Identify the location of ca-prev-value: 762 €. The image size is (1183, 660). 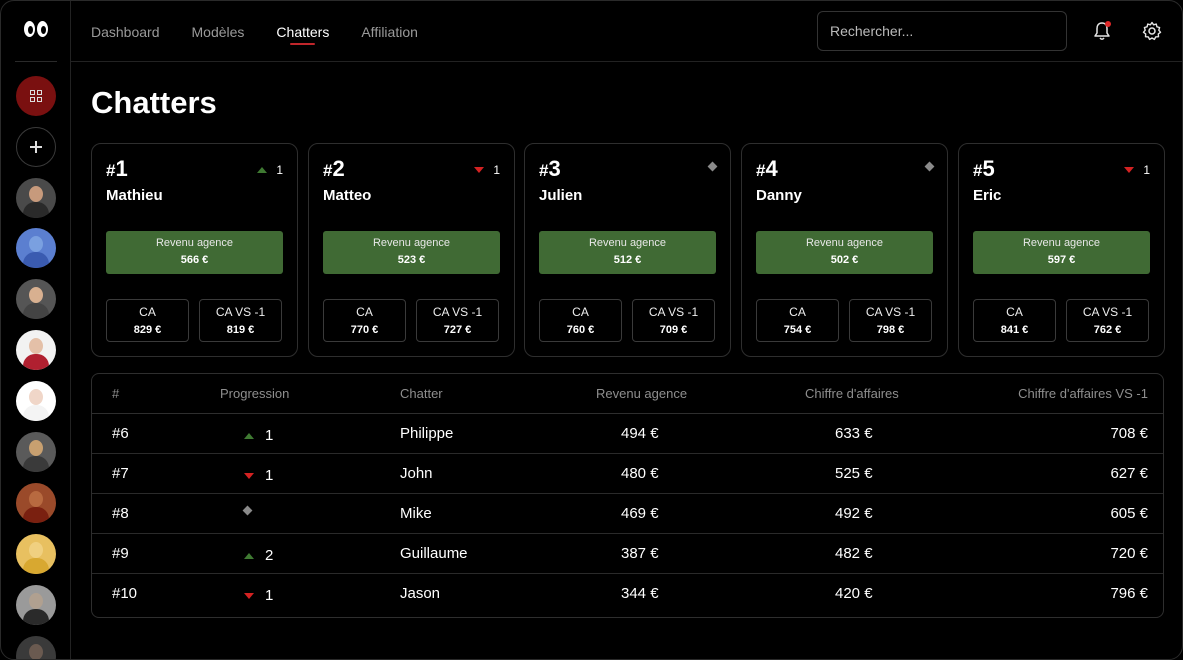
(1107, 330).